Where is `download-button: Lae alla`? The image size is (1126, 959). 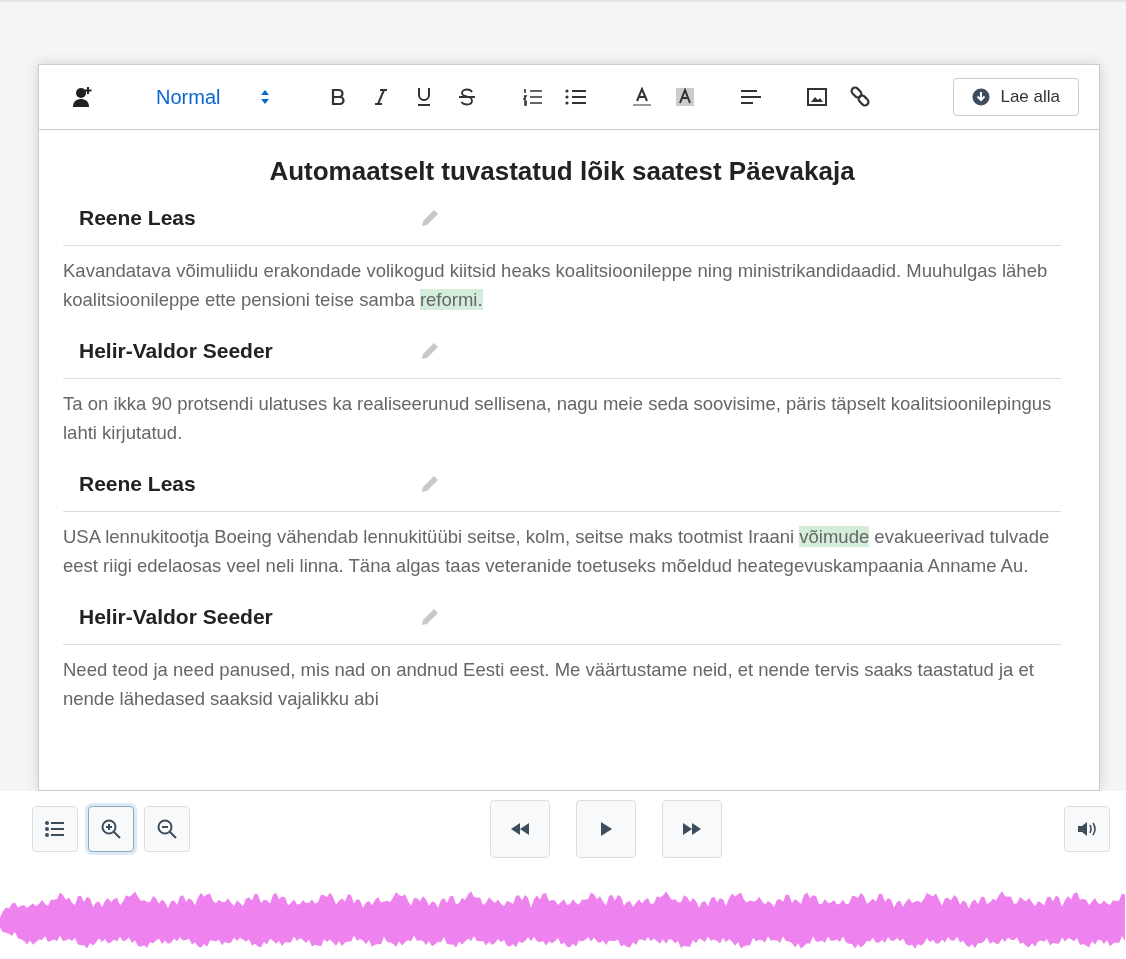
download-button: Lae alla is located at coordinates (1016, 97).